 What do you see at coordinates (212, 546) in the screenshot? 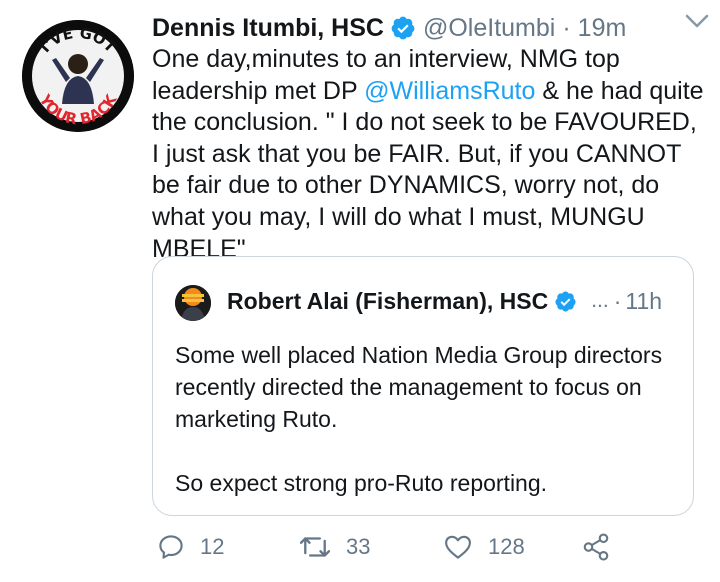
I see `reply-count: 12` at bounding box center [212, 546].